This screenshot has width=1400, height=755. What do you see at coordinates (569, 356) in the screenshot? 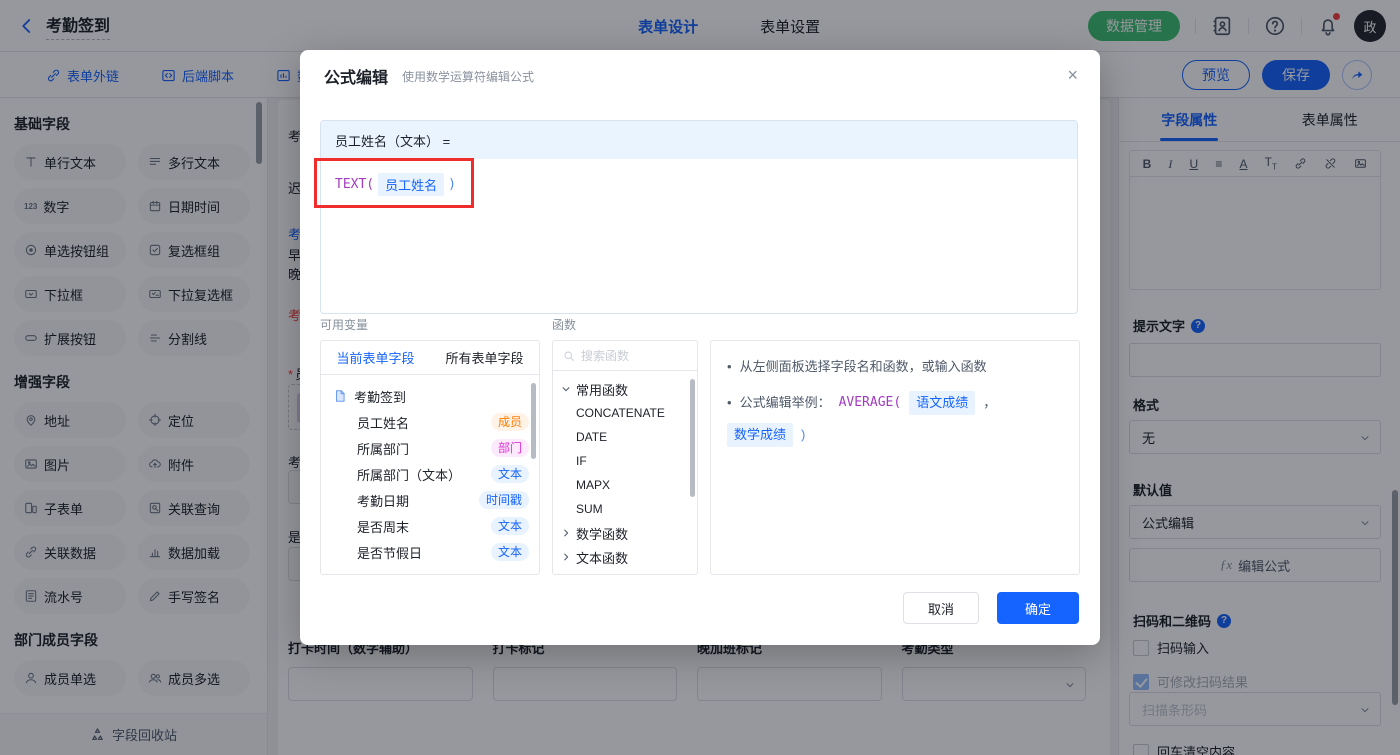
I see `search-icon` at bounding box center [569, 356].